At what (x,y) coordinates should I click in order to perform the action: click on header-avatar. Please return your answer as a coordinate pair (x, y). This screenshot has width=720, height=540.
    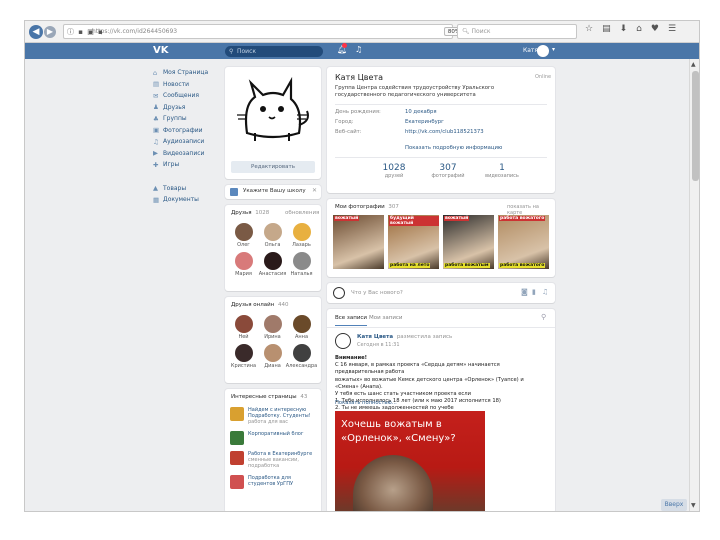
    Looking at the image, I should click on (543, 51).